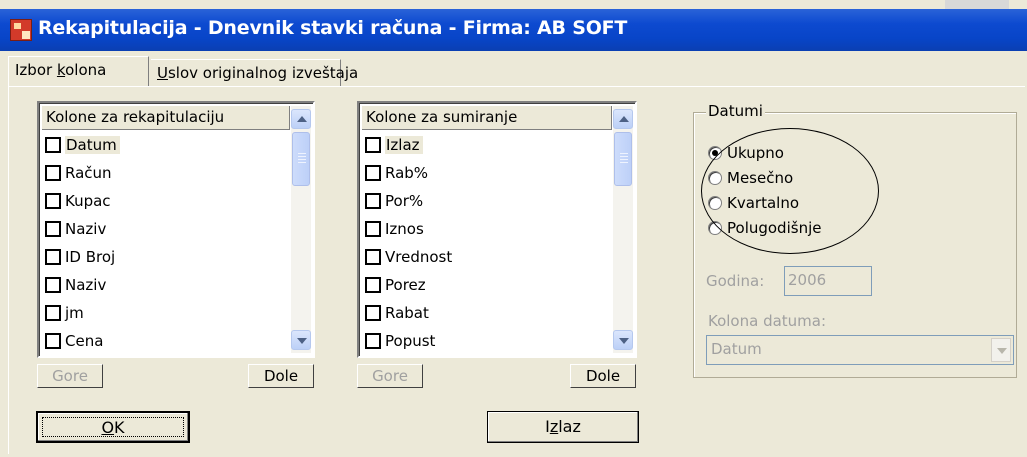 This screenshot has height=457, width=1027. What do you see at coordinates (404, 201) in the screenshot?
I see `item-label: Por%` at bounding box center [404, 201].